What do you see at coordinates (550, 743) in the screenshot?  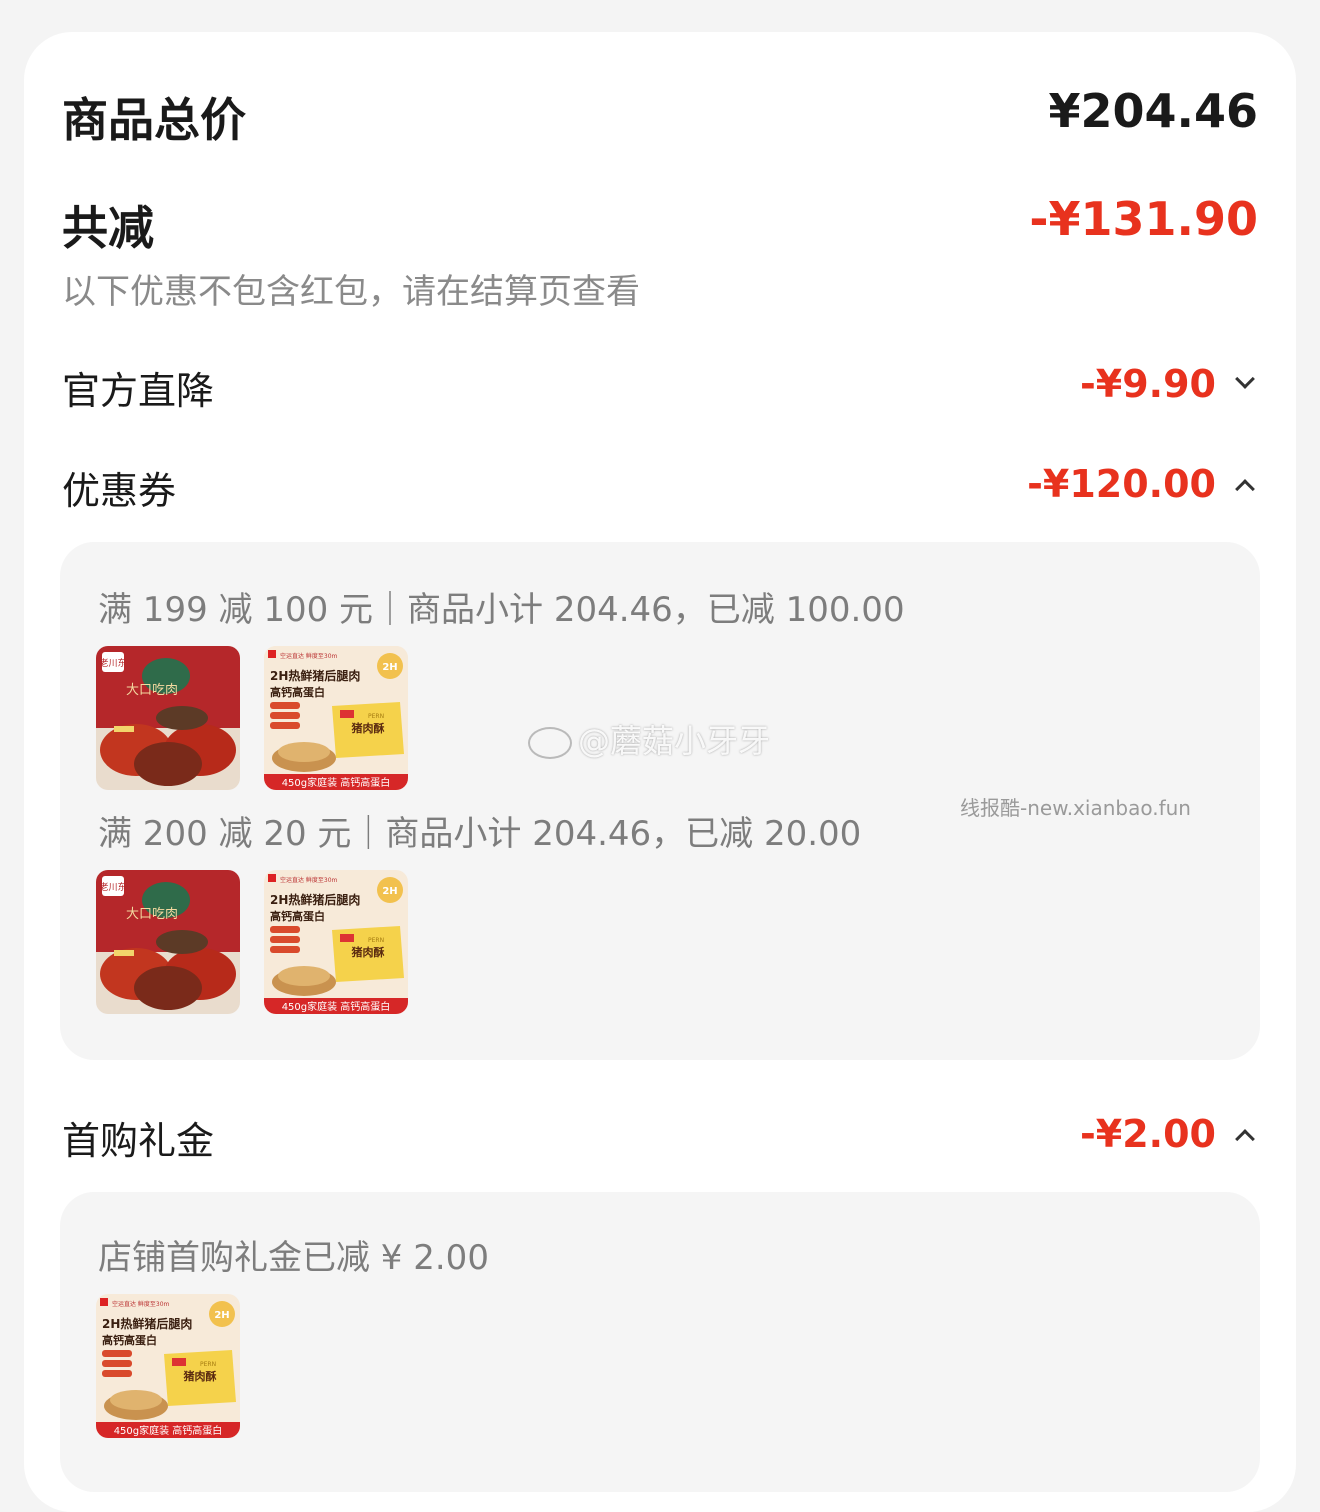 I see `weibo-logo-icon` at bounding box center [550, 743].